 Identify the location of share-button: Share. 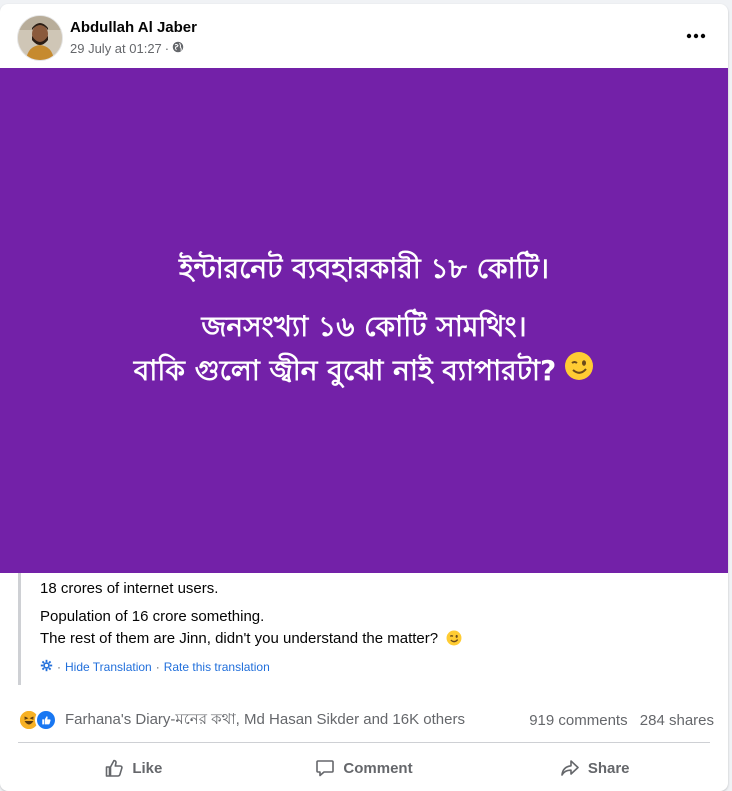
(594, 768).